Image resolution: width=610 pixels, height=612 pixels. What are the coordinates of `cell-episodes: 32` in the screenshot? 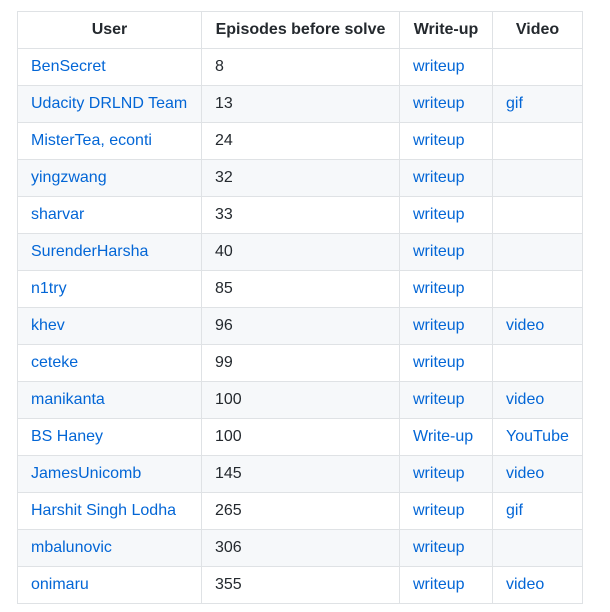 It's located at (300, 178).